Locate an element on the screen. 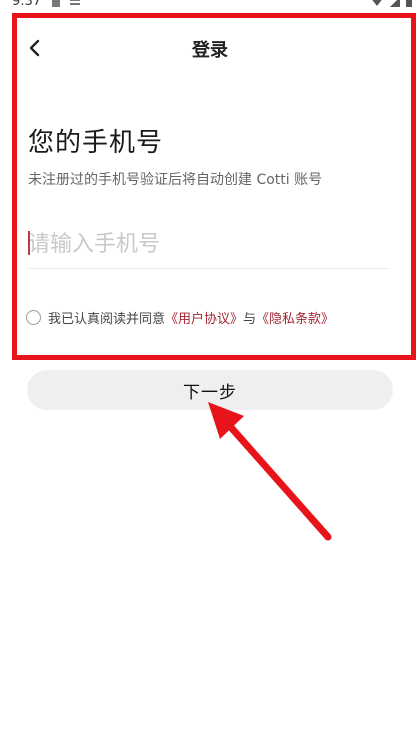 The height and width of the screenshot is (748, 420). status-time: 9:37 is located at coordinates (27, 4).